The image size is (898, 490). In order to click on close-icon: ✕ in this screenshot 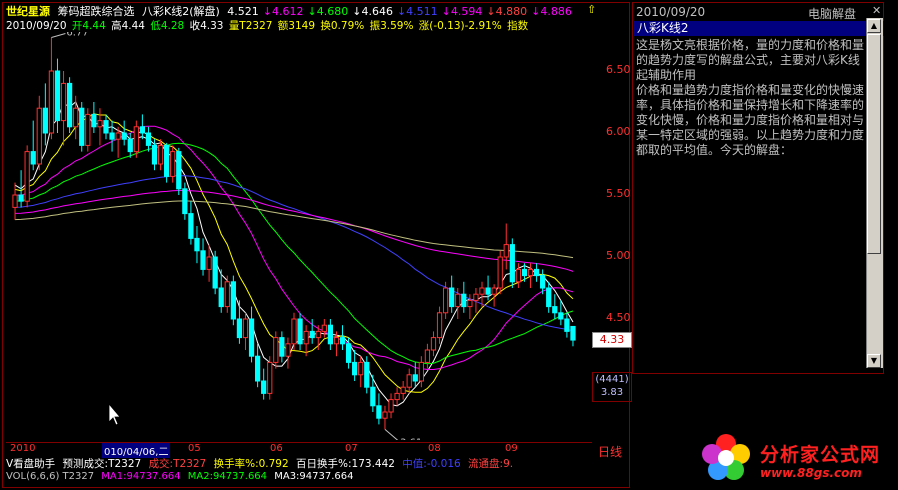, I will do `click(876, 10)`.